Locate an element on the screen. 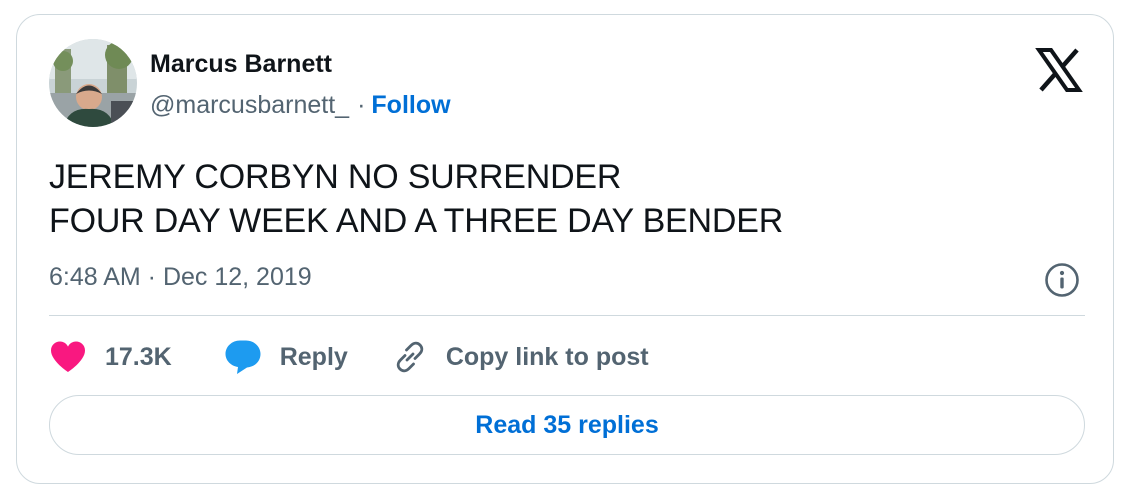 The height and width of the screenshot is (500, 1132). author-handle-row: @marcusbarnett_ · Follow is located at coordinates (300, 105).